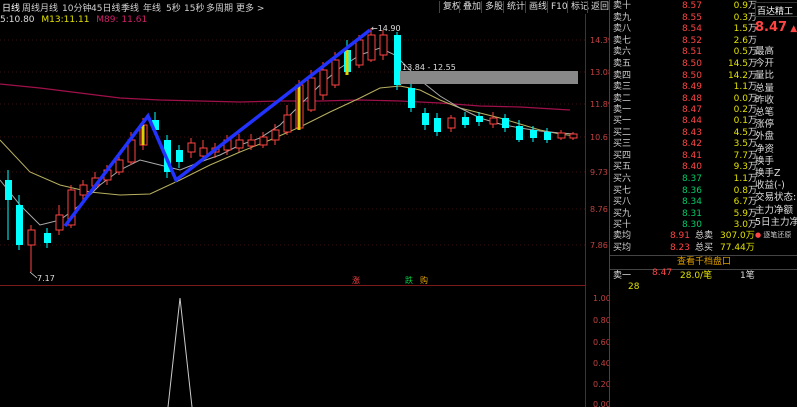  Describe the element at coordinates (691, 190) in the screenshot. I see `buy-level-price: 8.36` at that location.